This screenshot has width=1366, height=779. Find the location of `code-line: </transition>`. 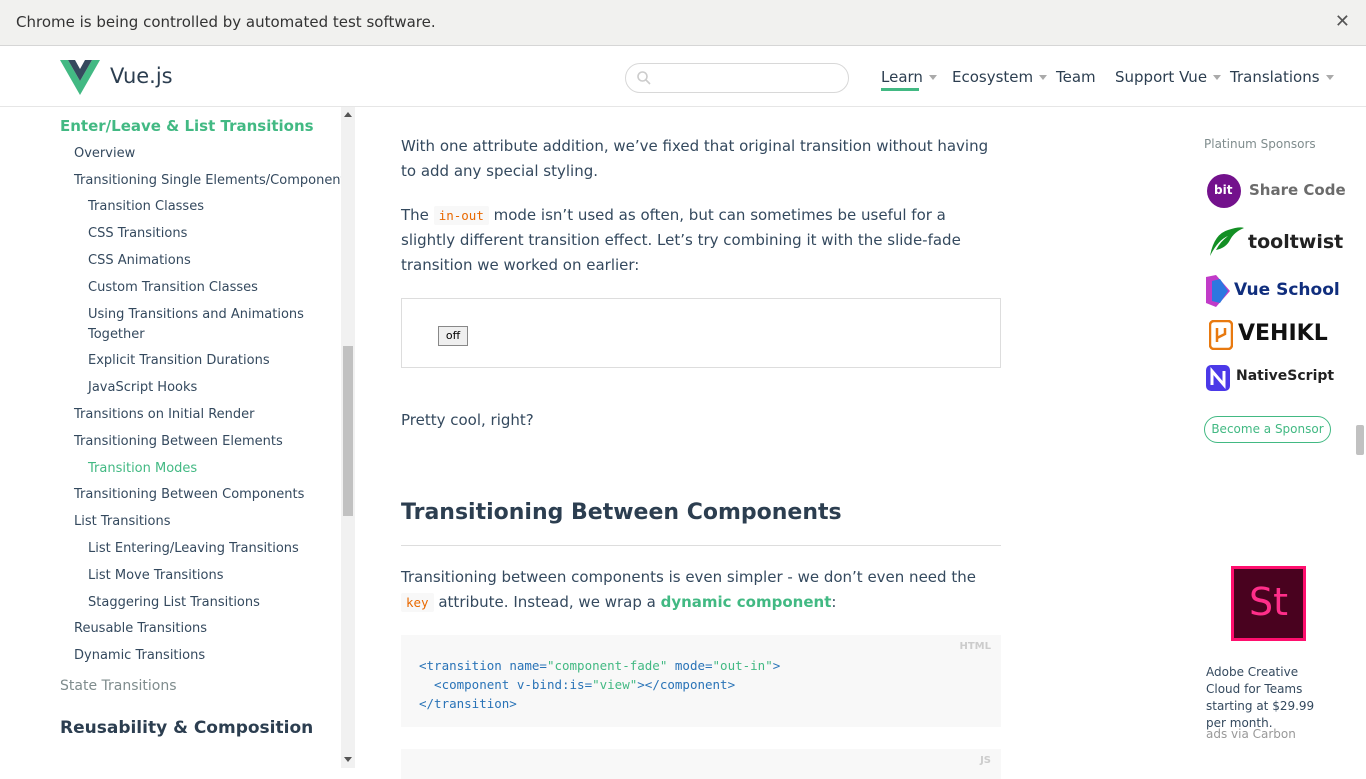

code-line: </transition> is located at coordinates (468, 703).